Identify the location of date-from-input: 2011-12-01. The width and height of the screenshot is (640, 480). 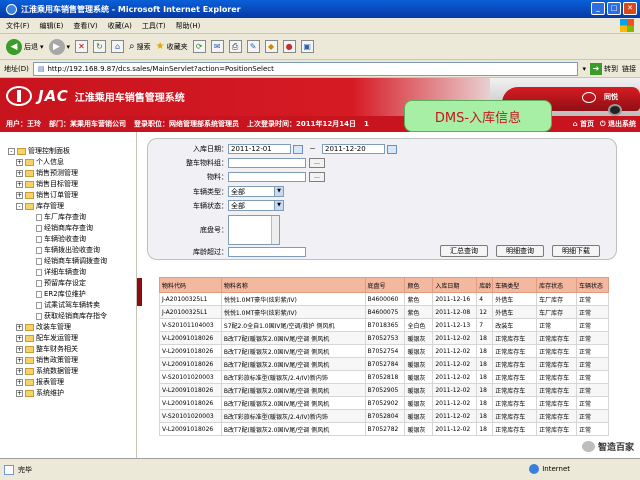
(259, 149).